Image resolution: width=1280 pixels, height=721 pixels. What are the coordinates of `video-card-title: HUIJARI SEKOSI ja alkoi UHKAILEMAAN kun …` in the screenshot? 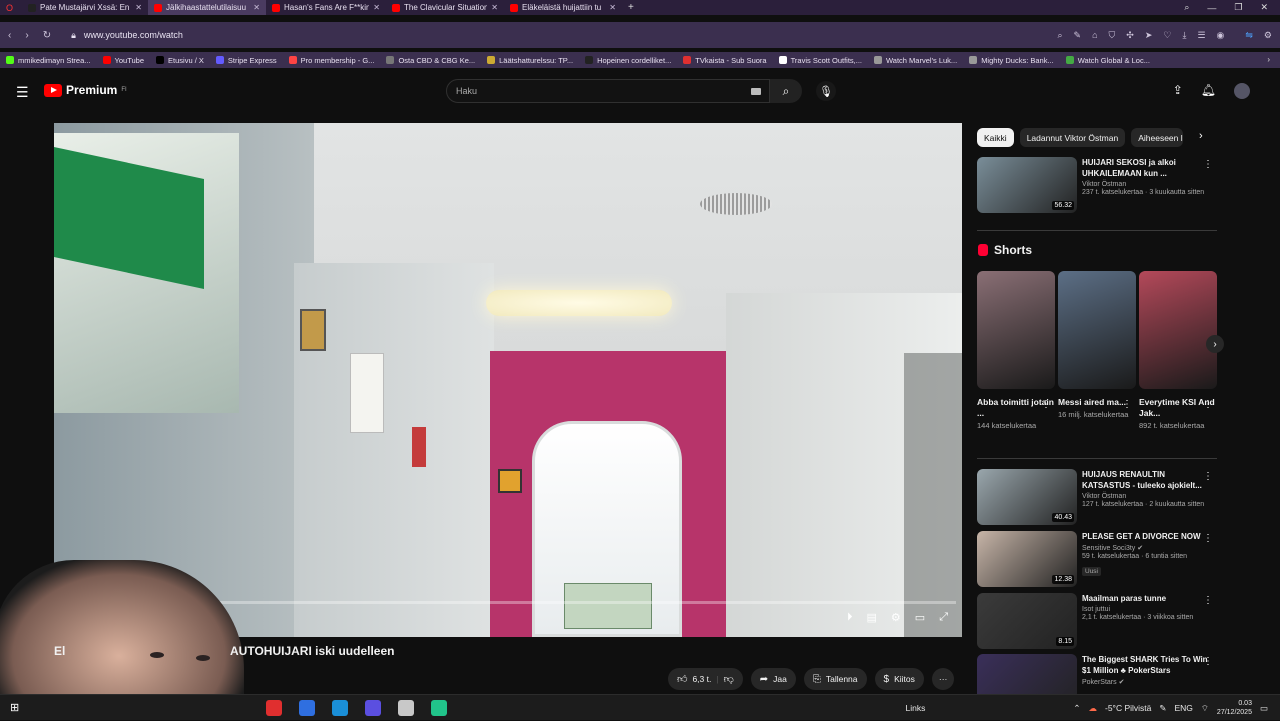 It's located at (1146, 168).